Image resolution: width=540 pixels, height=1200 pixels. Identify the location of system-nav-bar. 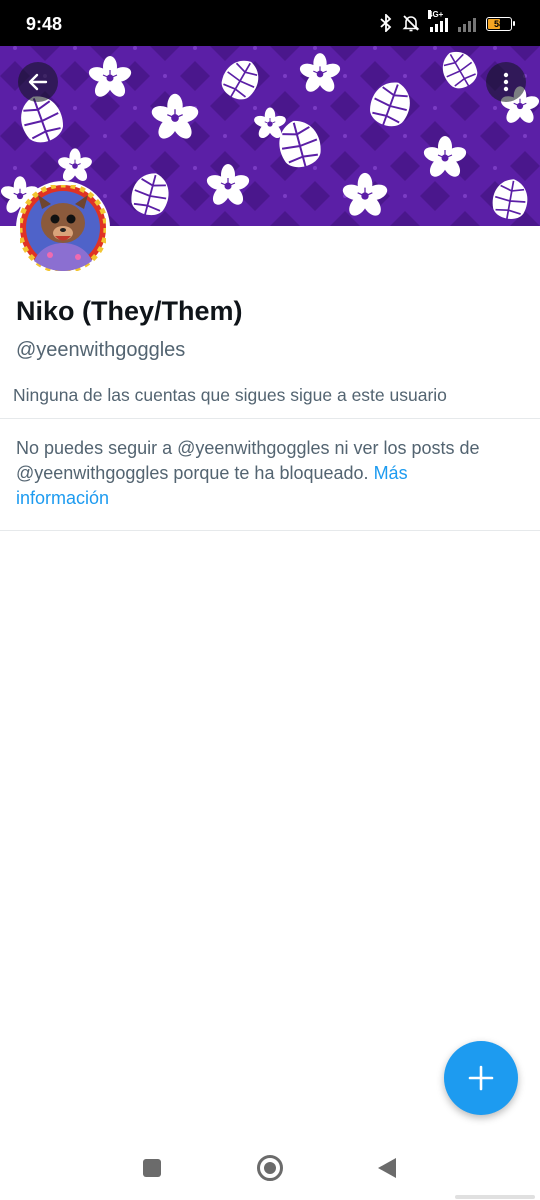
(270, 1170).